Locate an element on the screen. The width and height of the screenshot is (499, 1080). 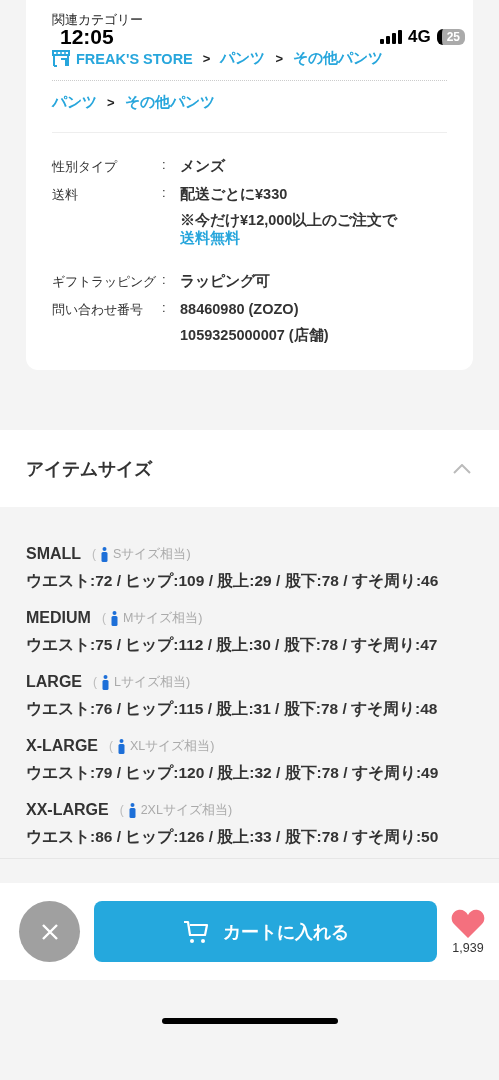
storefront-icon is located at coordinates (61, 58).